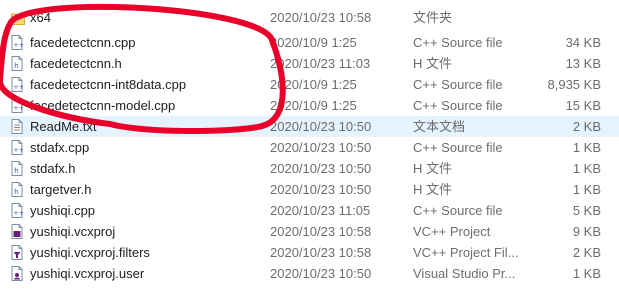 The width and height of the screenshot is (619, 301). I want to click on file-name: yushiqi.vcxproj, so click(73, 231).